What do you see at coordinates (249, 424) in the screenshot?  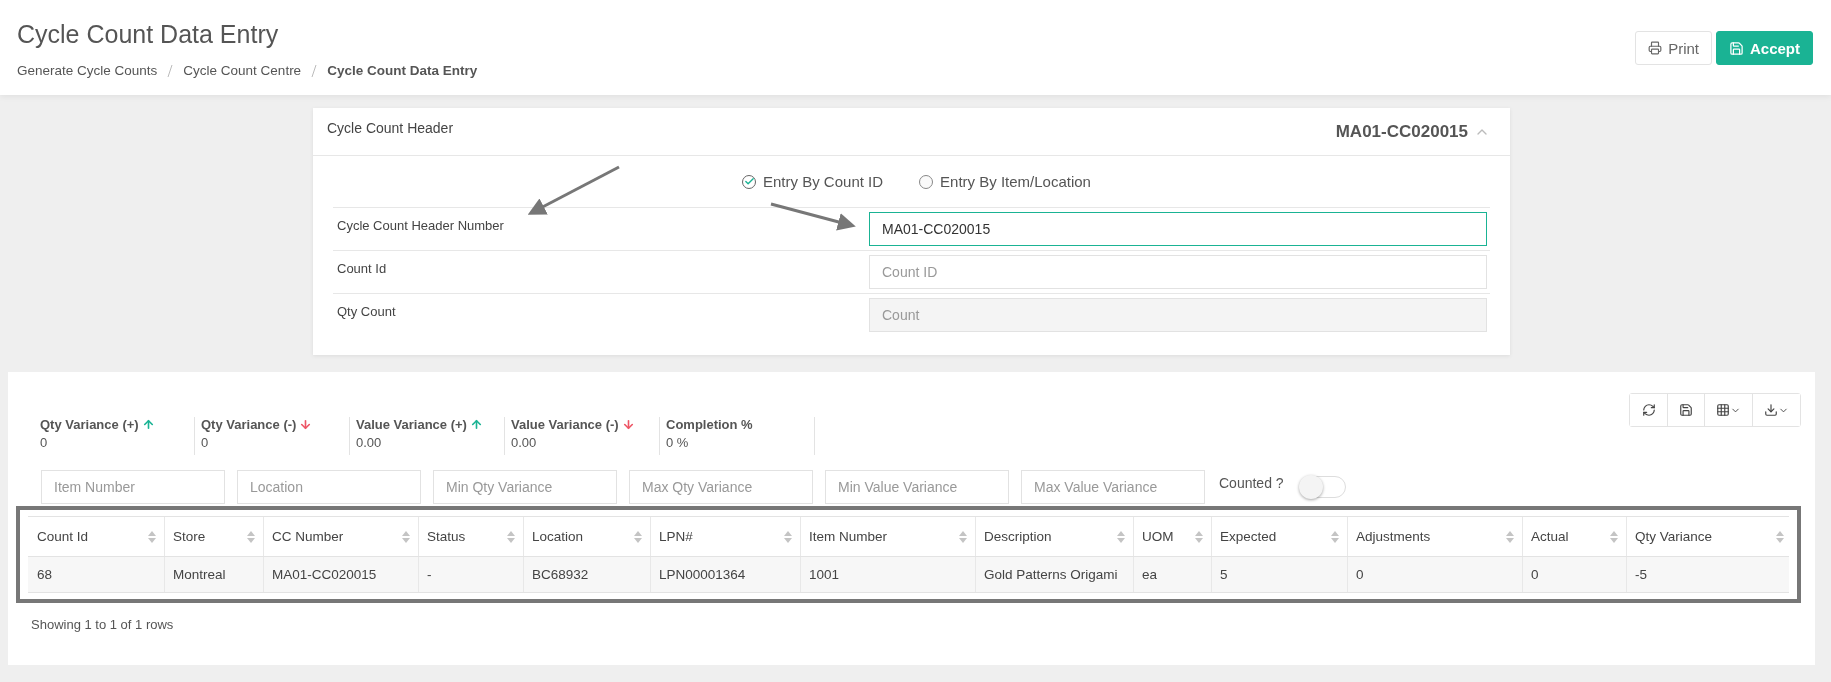 I see `stat-label: Qty Variance (-)` at bounding box center [249, 424].